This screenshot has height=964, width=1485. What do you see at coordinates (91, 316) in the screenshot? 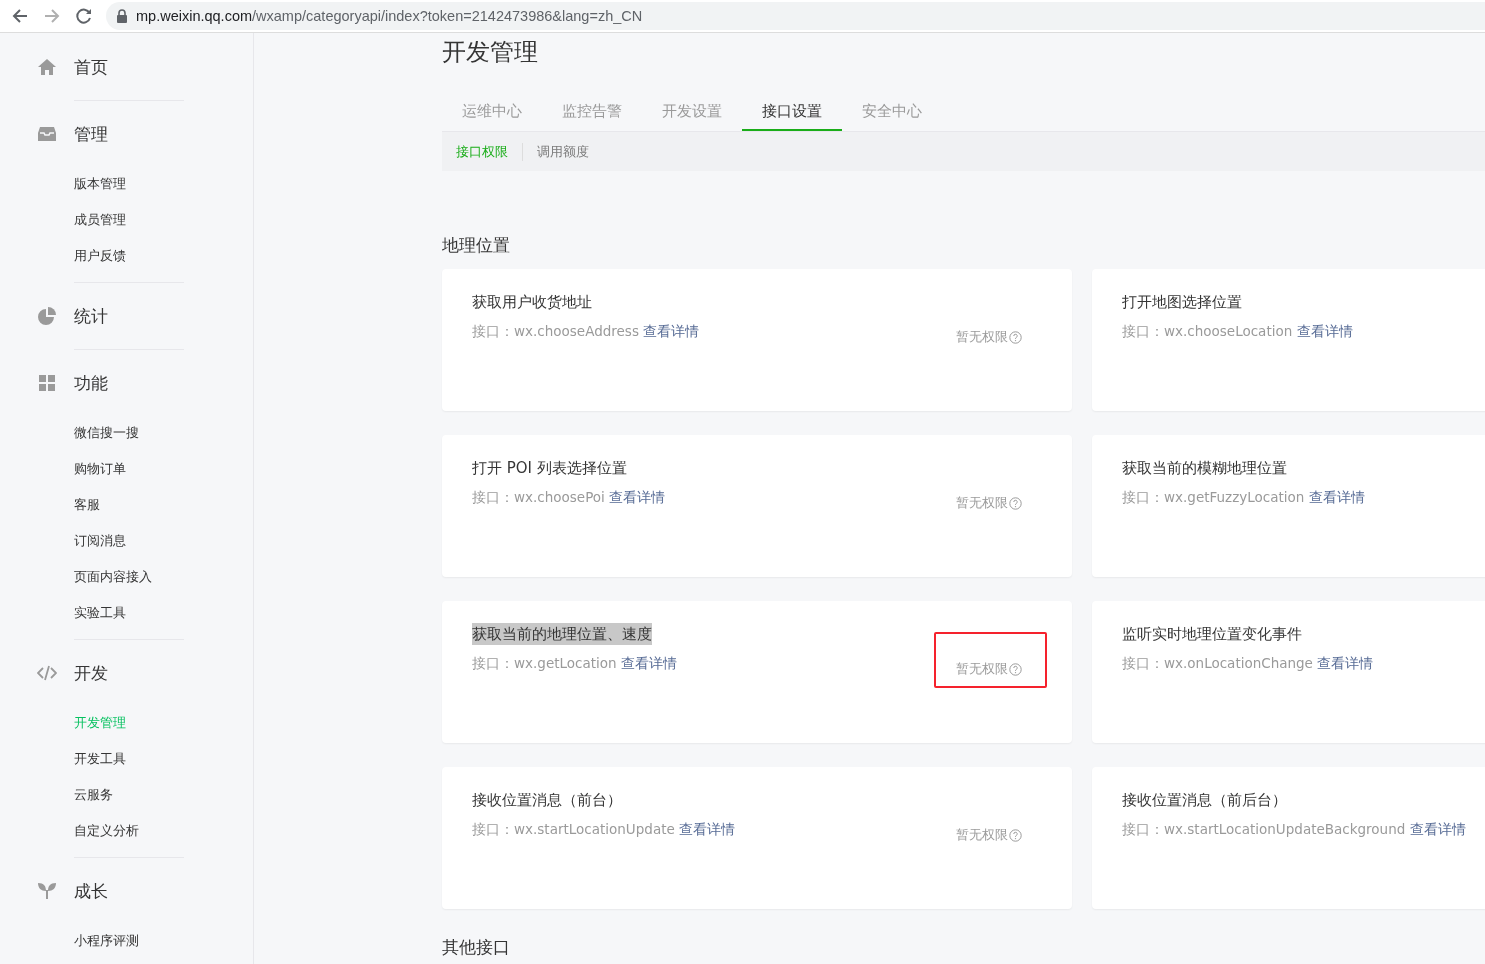
I see `sidebar-section-title: 统计` at bounding box center [91, 316].